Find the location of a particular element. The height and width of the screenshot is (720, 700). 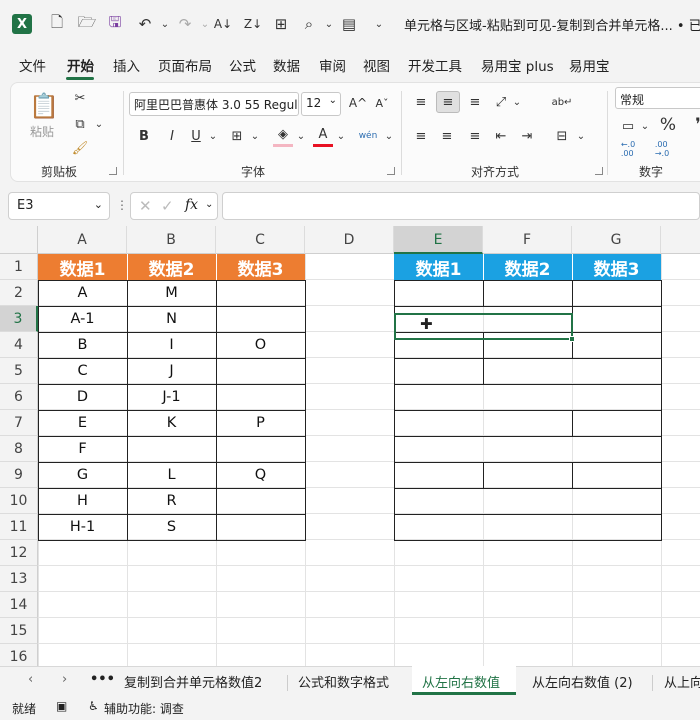

row-header-3: 3 is located at coordinates (19, 319).